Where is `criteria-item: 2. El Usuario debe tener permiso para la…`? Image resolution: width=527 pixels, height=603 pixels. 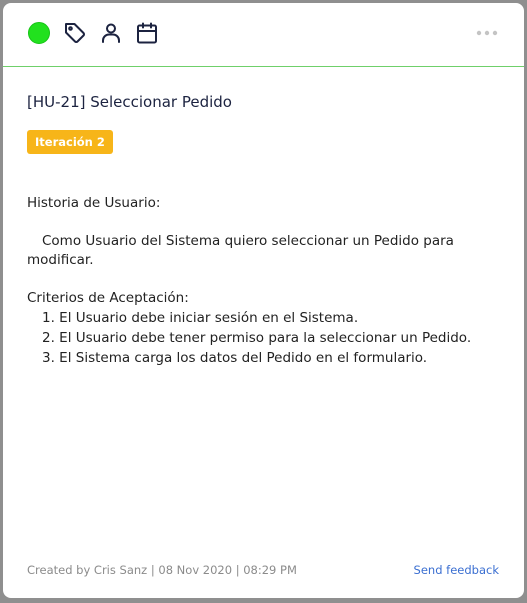
criteria-item: 2. El Usuario debe tener permiso para la… is located at coordinates (257, 338).